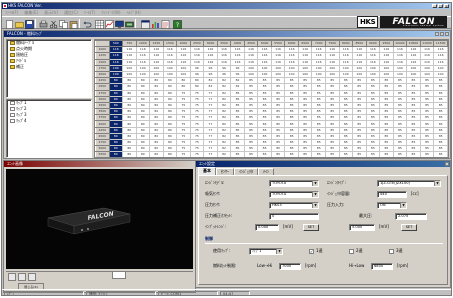 This screenshot has width=453, height=298. Describe the element at coordinates (336, 204) in the screenshot. I see `pressure-input-label: 圧力入力:` at that location.